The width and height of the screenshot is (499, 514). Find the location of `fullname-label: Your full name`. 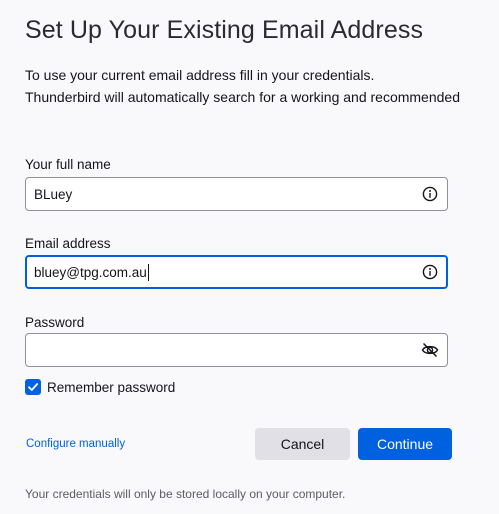

fullname-label: Your full name is located at coordinates (68, 164).